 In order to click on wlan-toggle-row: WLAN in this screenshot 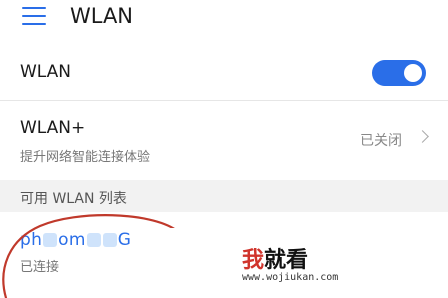, I will do `click(224, 73)`.